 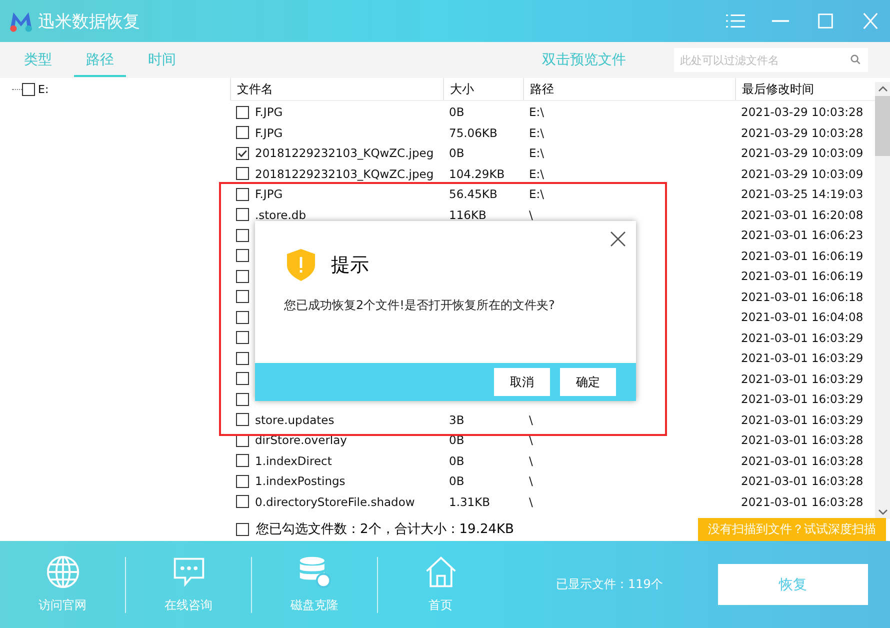 What do you see at coordinates (802, 133) in the screenshot?
I see `table-cell: 2021-03-29 10:03:28` at bounding box center [802, 133].